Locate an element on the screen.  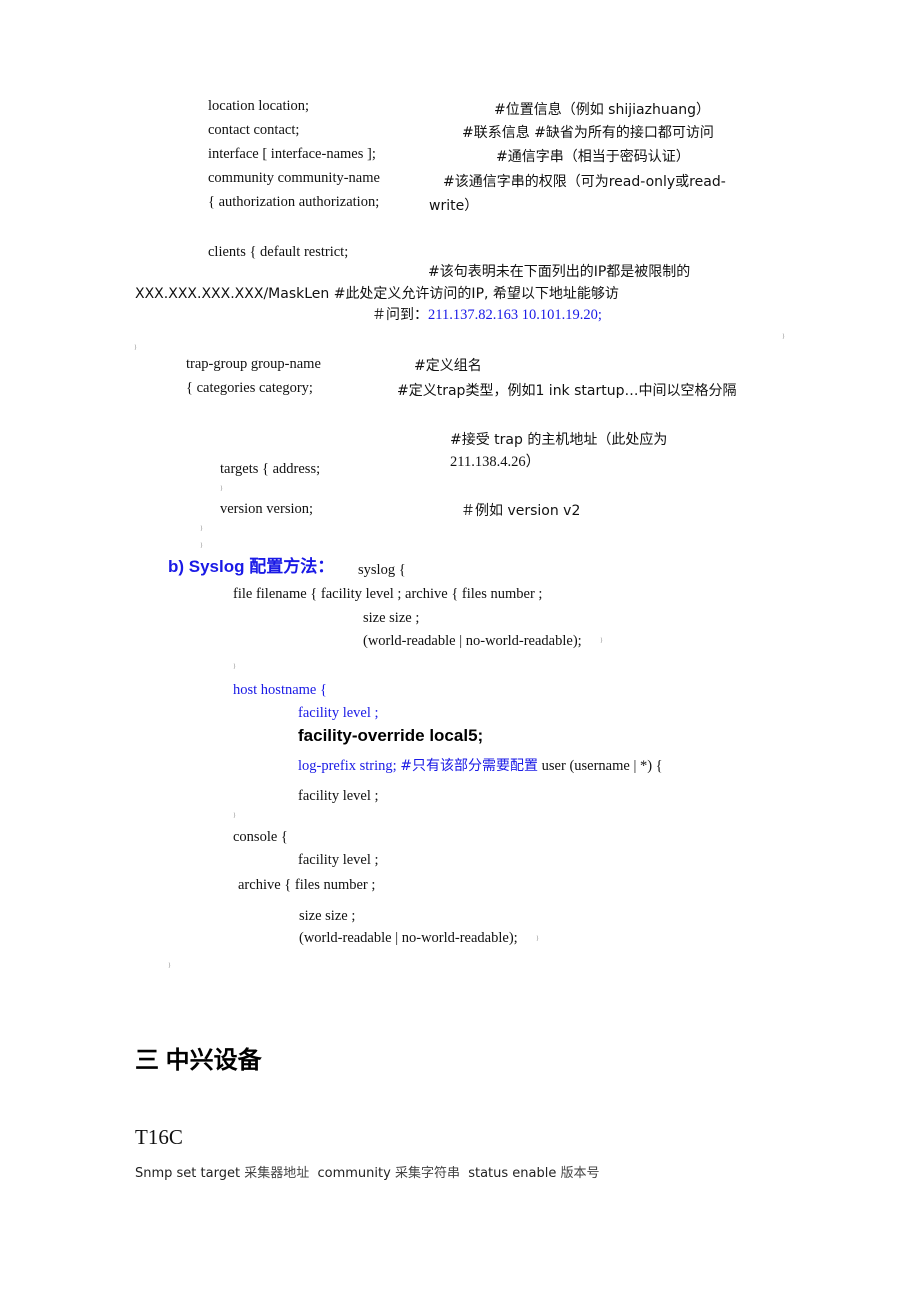
device-title: T16C is located at coordinates (159, 1137).